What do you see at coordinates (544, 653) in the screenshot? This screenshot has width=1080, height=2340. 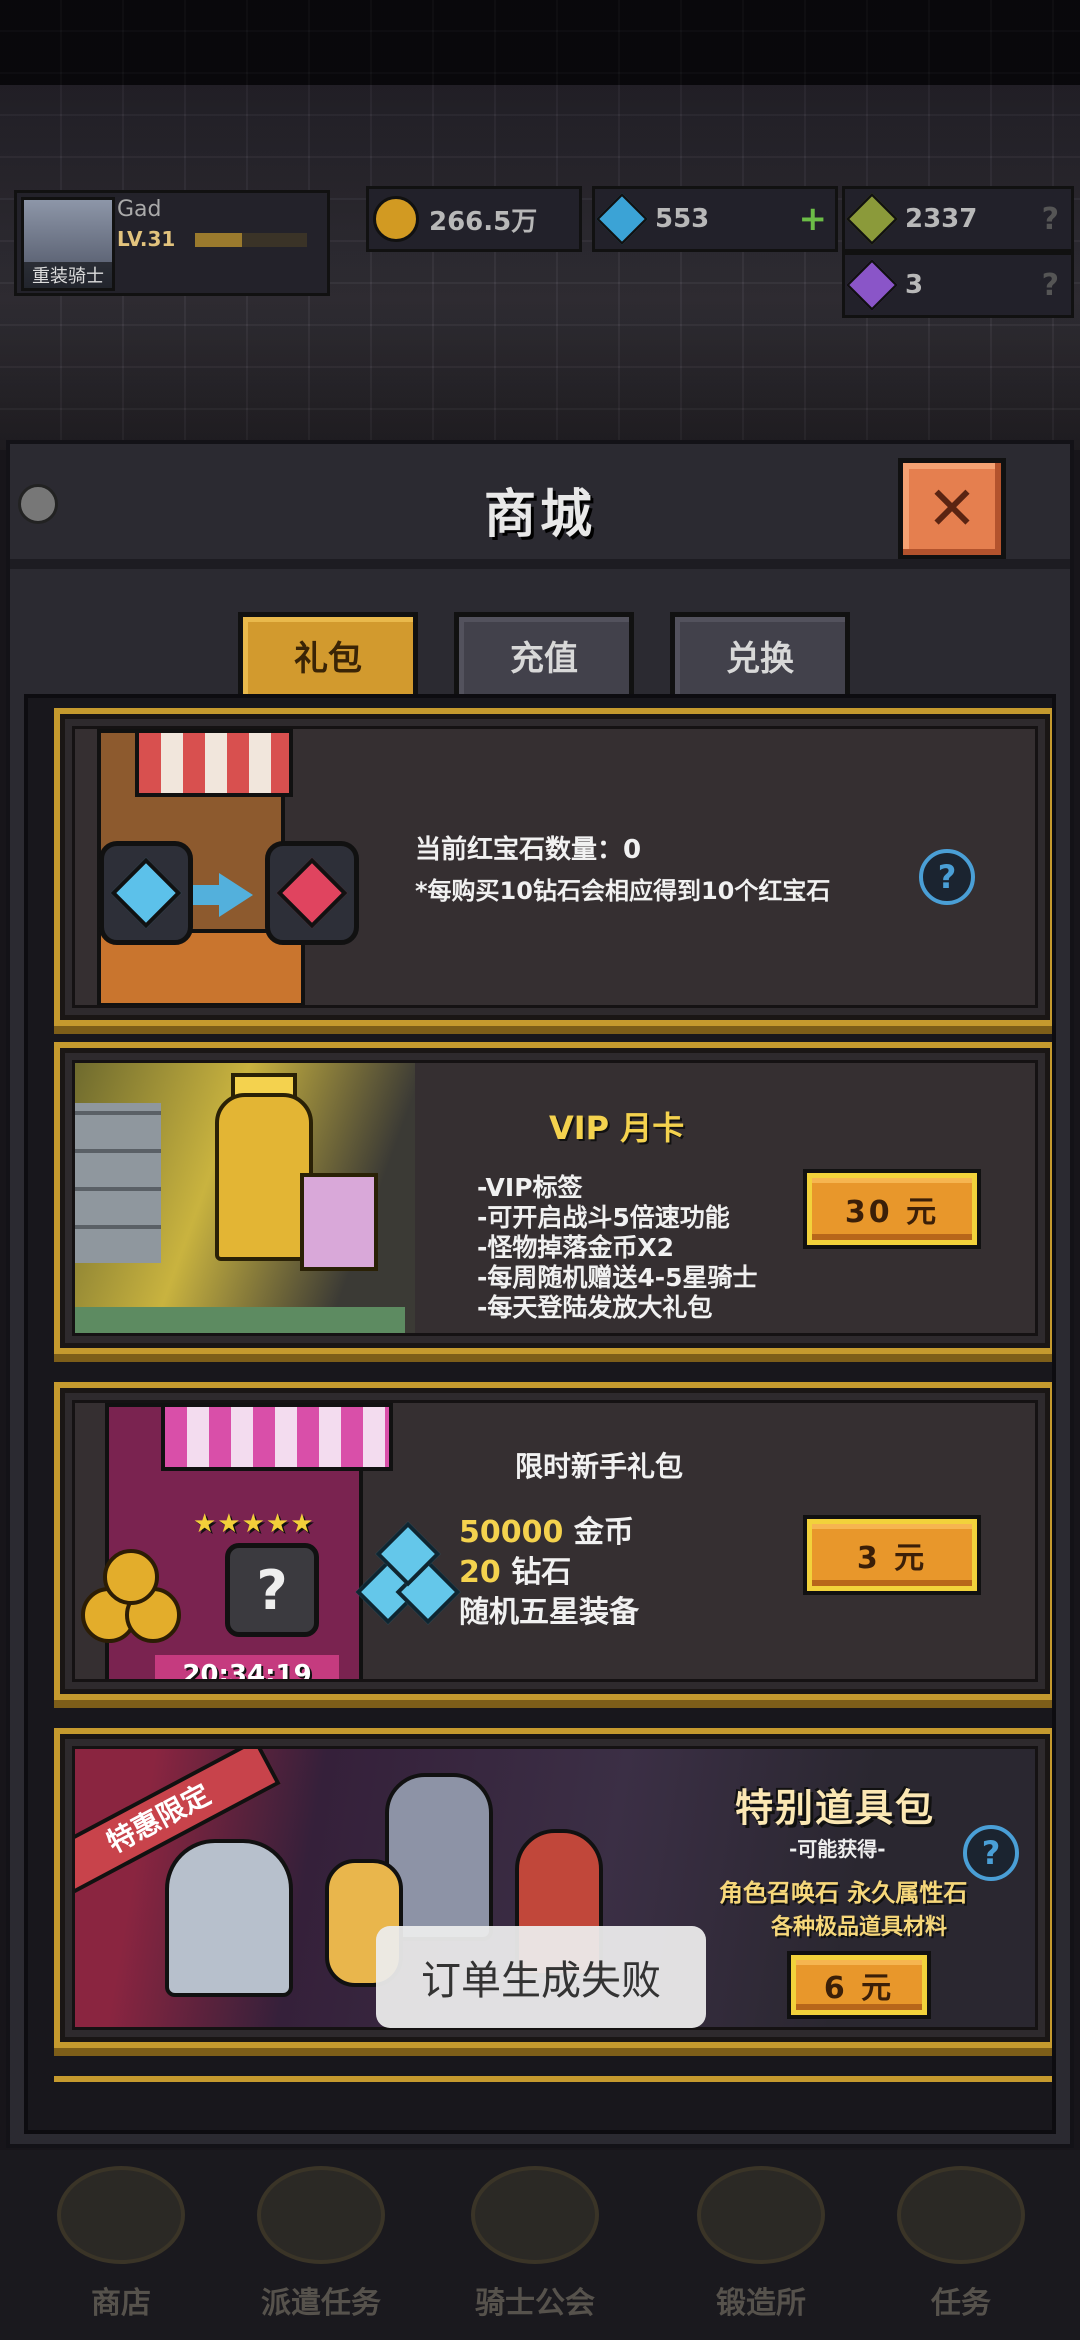 I see `tab-recharge: 充值` at bounding box center [544, 653].